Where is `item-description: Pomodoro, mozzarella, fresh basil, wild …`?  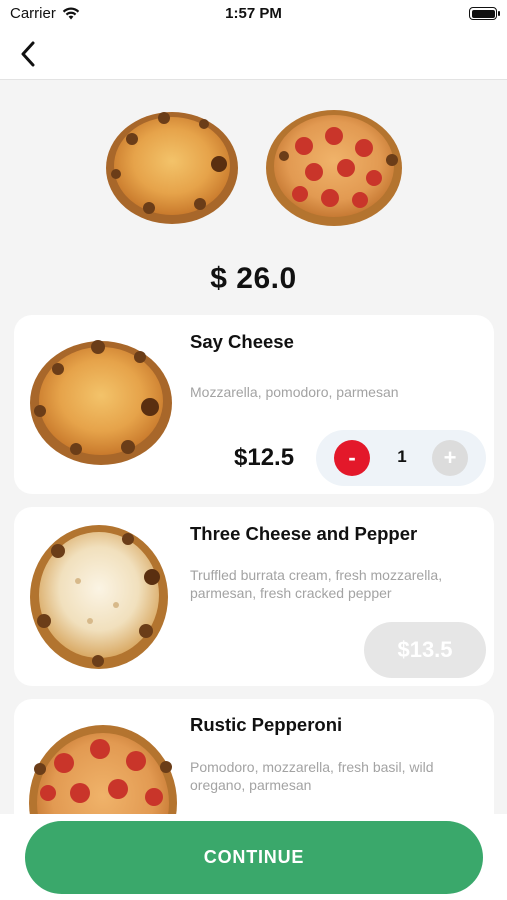
item-description: Pomodoro, mozzarella, fresh basil, wild … is located at coordinates (312, 776).